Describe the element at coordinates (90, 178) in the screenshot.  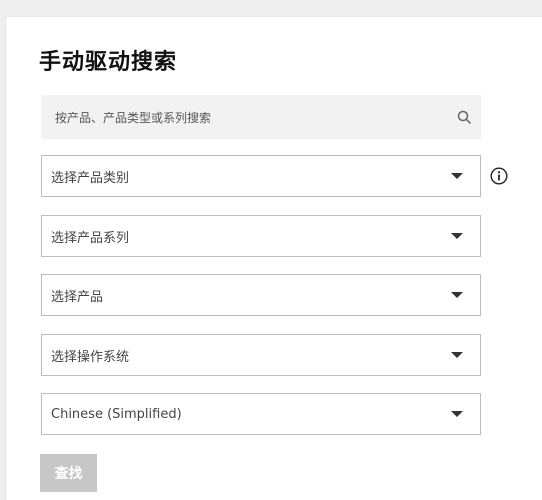
I see `product-category-label: 选择产品类别` at that location.